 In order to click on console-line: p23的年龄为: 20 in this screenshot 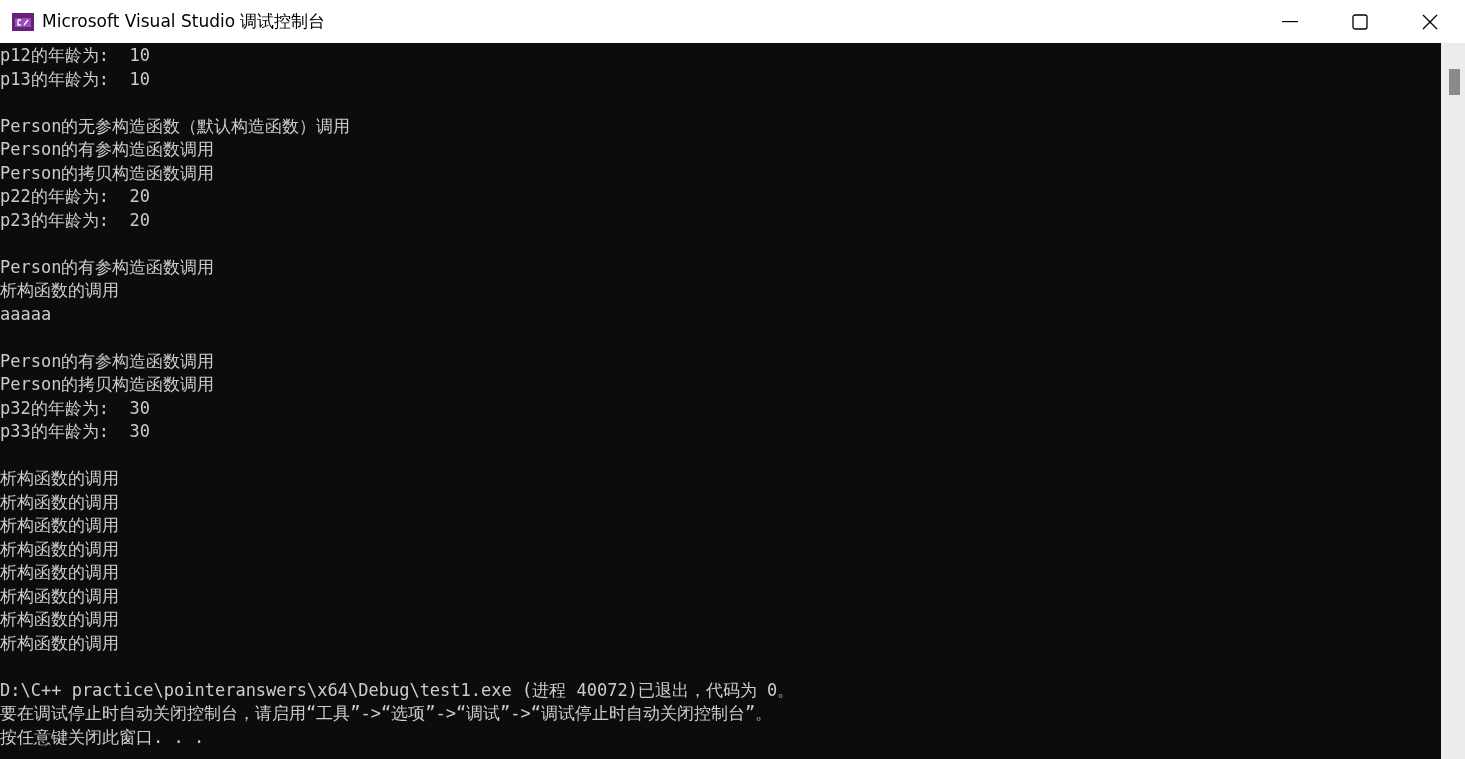, I will do `click(75, 220)`.